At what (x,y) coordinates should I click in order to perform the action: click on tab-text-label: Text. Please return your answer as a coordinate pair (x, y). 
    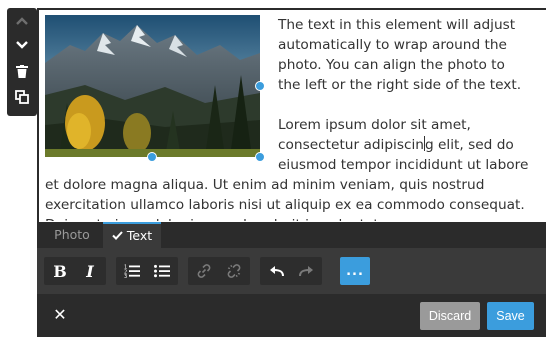
    Looking at the image, I should click on (139, 235).